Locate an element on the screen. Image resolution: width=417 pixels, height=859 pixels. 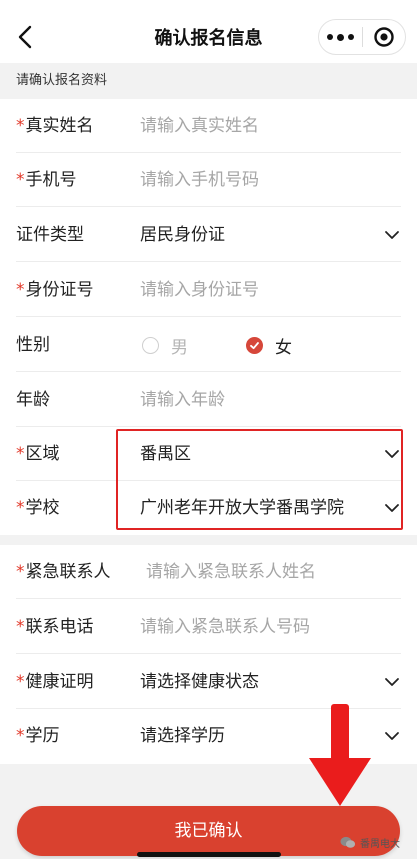
gender-radio-group: 男 女 is located at coordinates (246, 345).